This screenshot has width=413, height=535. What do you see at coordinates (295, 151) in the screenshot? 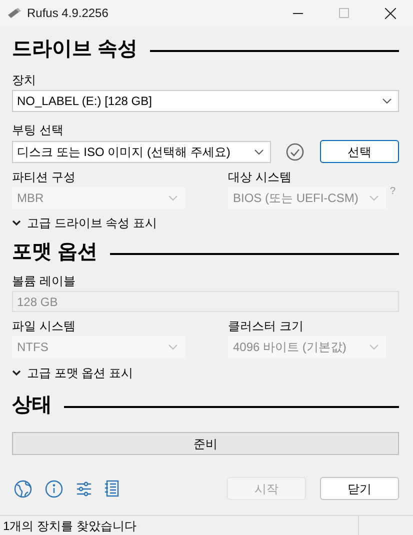
I see `checkmark-icon` at bounding box center [295, 151].